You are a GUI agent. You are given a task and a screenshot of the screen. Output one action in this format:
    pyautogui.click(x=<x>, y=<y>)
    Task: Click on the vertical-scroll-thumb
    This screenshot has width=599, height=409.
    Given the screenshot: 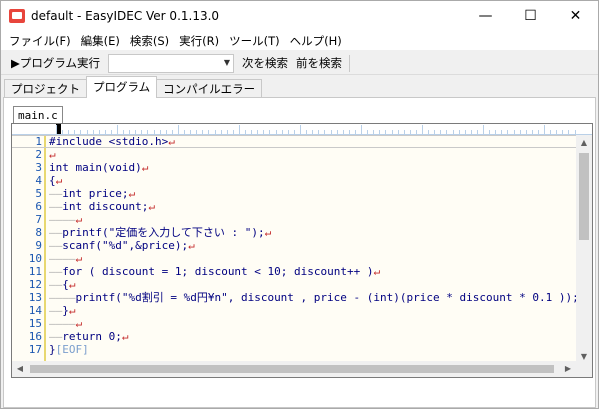 What is the action you would take?
    pyautogui.click(x=584, y=196)
    